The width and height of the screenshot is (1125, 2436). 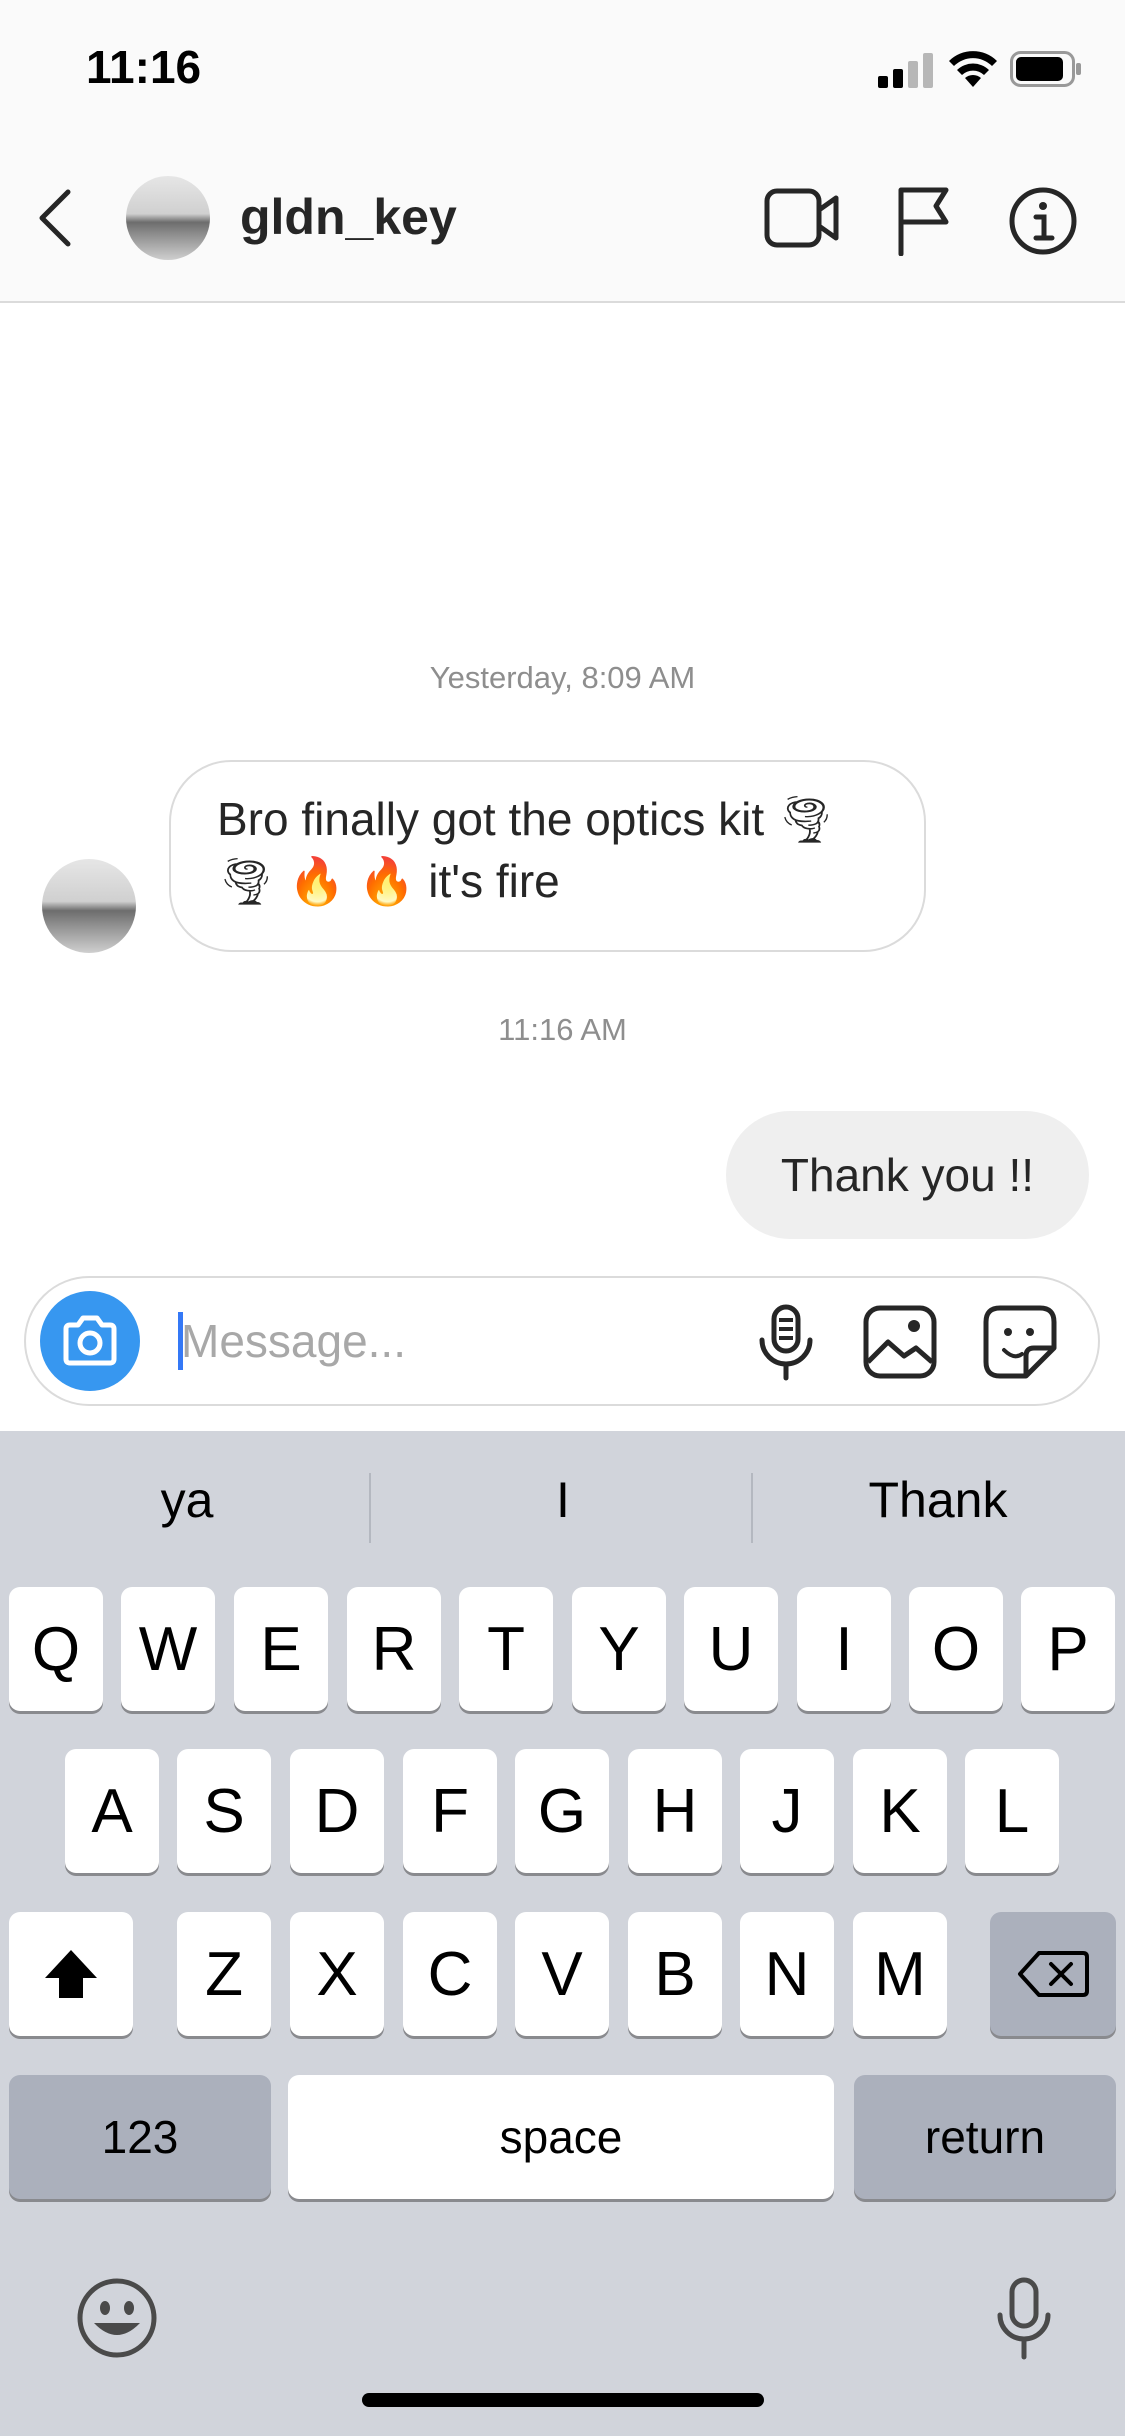 I want to click on key-x: X, so click(x=337, y=1974).